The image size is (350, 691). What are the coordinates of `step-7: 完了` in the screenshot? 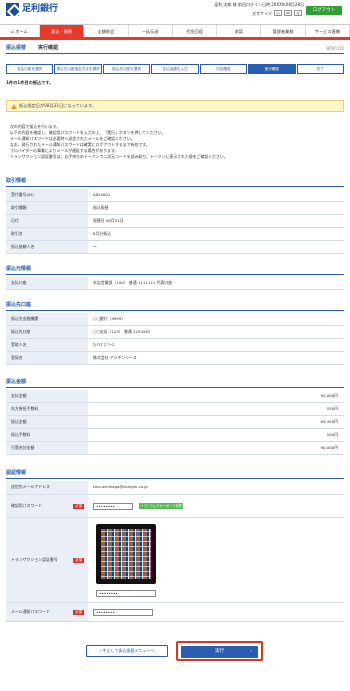 It's located at (320, 69).